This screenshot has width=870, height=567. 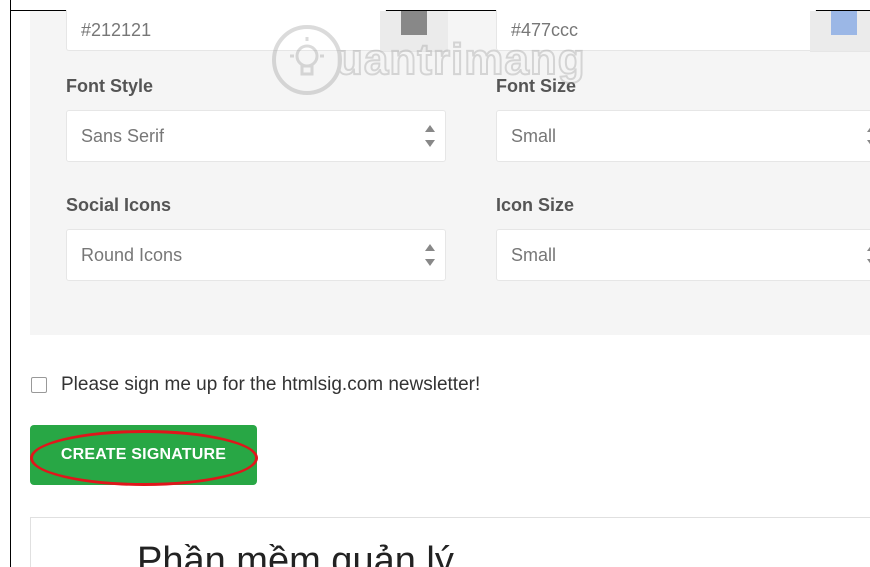 I want to click on link-color-swatch, so click(x=844, y=23).